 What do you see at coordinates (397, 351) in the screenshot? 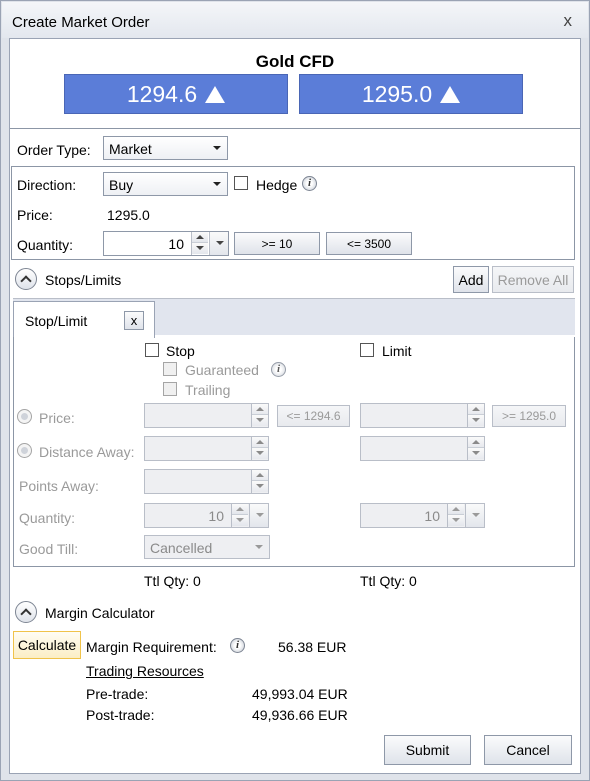
I see `limit-label: Limit` at bounding box center [397, 351].